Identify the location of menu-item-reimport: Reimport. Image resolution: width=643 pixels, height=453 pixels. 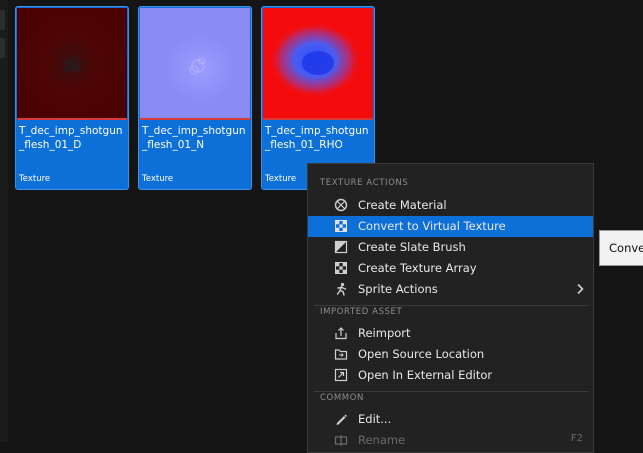
(450, 333).